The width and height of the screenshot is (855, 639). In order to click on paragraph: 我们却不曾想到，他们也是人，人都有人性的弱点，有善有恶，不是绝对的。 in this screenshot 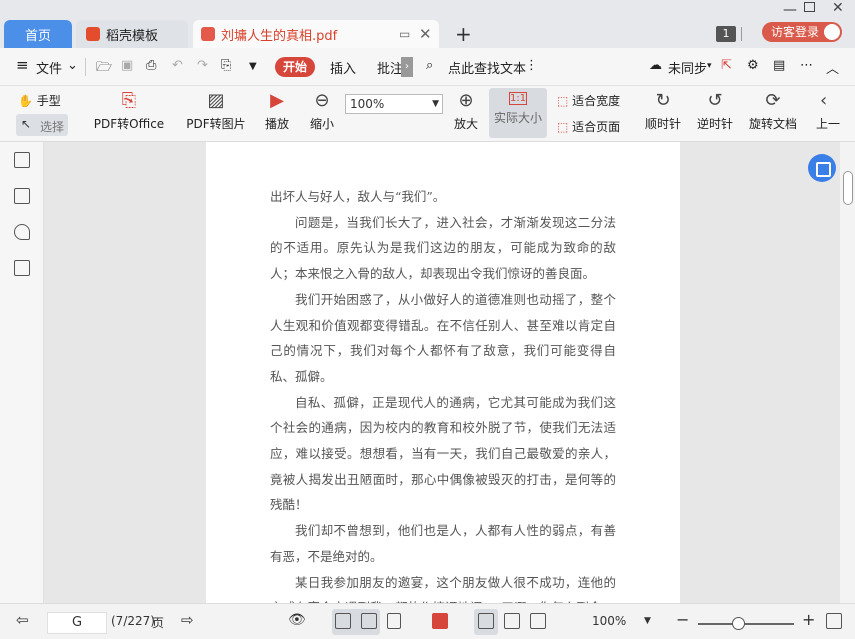, I will do `click(443, 543)`.